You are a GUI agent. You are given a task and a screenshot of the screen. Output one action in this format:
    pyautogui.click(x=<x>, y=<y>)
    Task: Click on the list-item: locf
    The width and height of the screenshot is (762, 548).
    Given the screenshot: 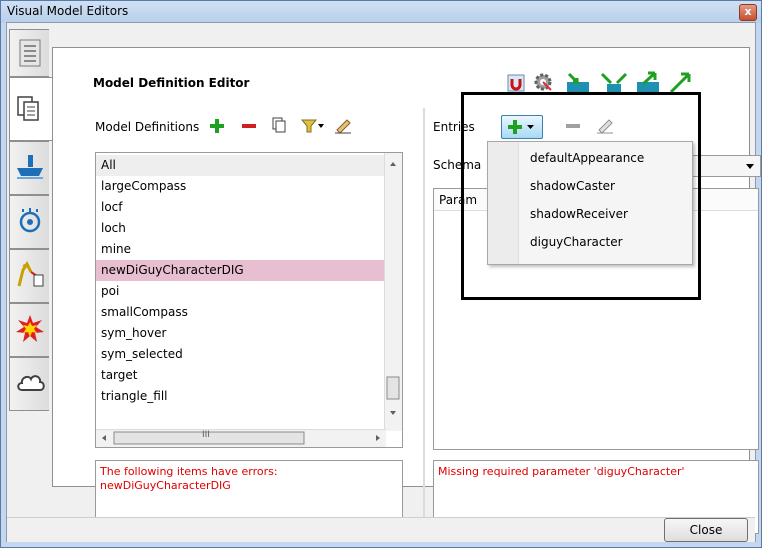 What is the action you would take?
    pyautogui.click(x=246, y=207)
    